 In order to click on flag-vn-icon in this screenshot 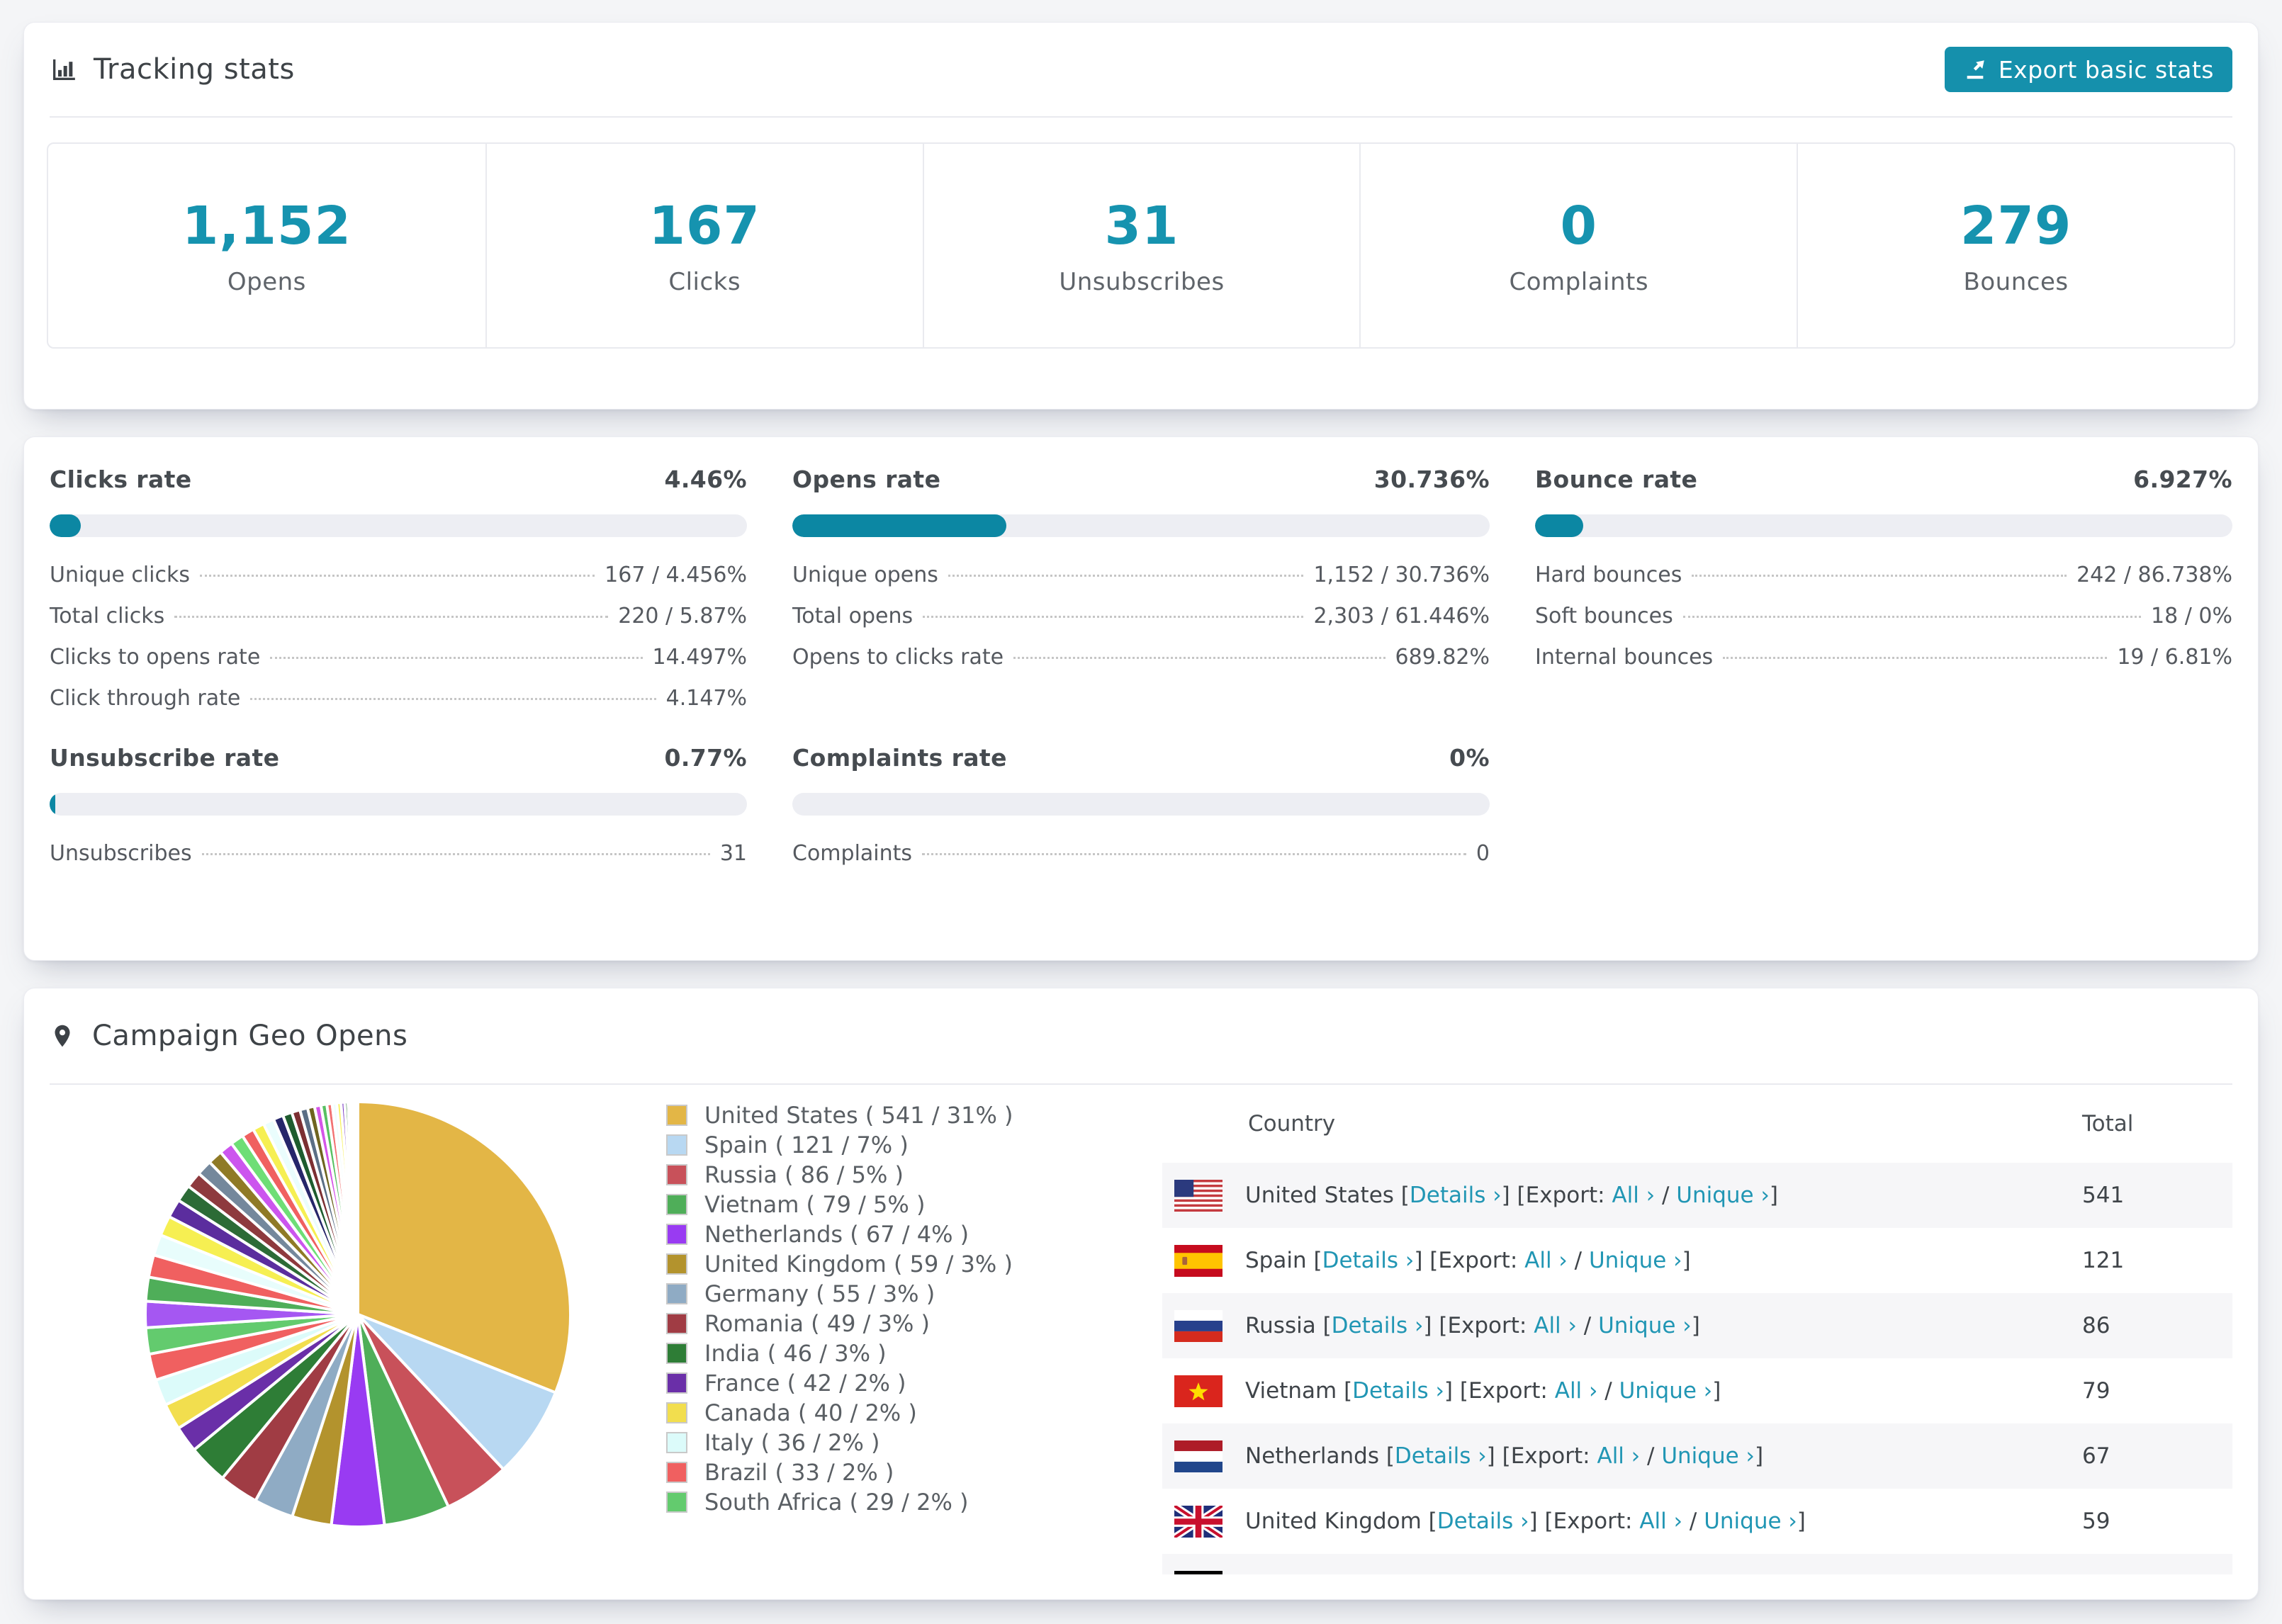, I will do `click(1198, 1391)`.